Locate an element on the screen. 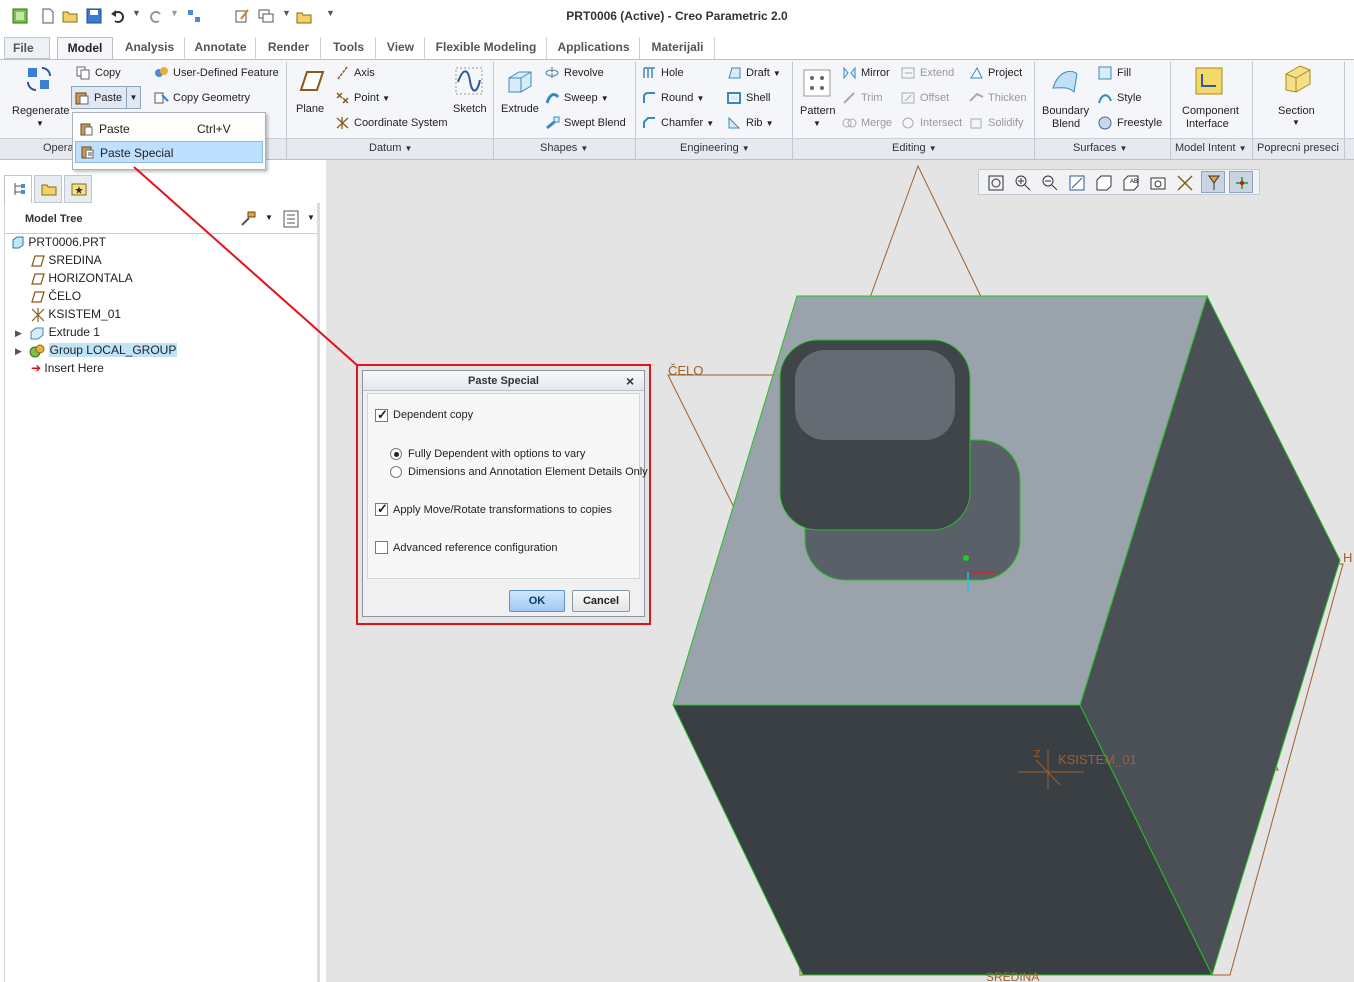  draft-button: Draft ▼ is located at coordinates (754, 73).